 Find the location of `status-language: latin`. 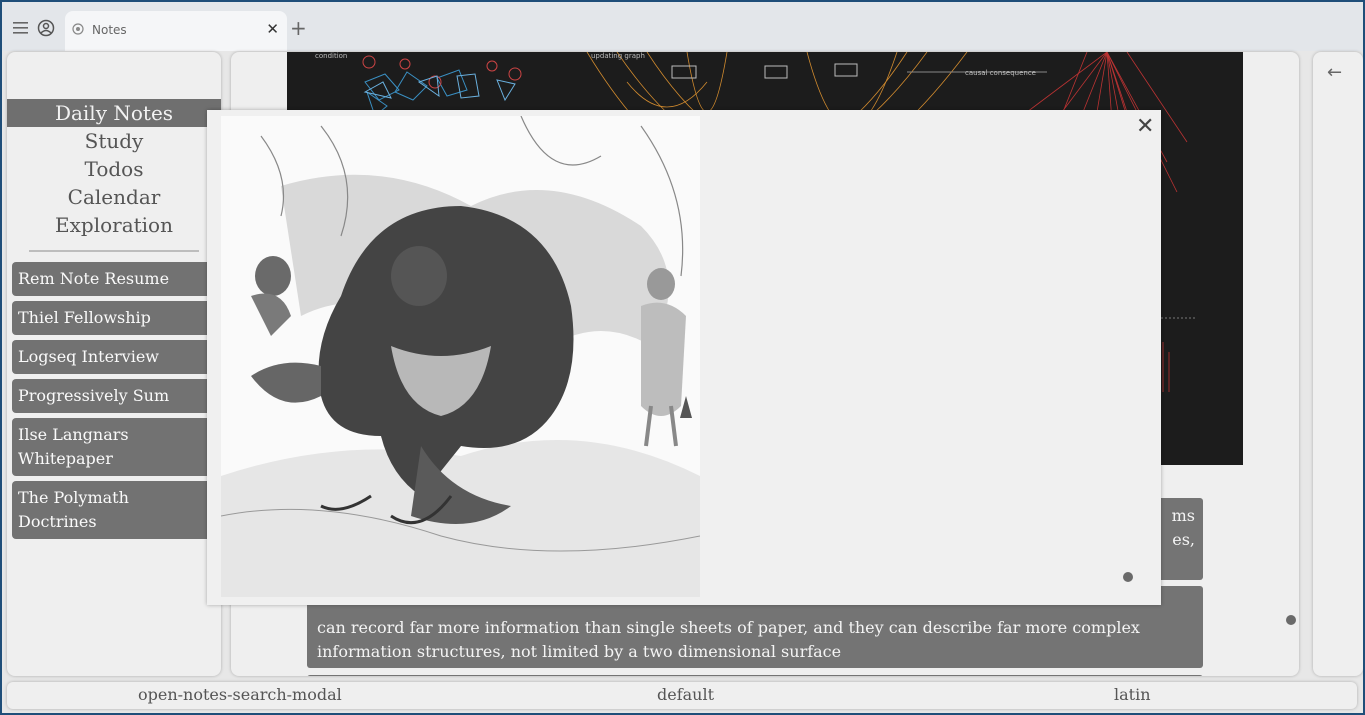

status-language: latin is located at coordinates (1132, 694).